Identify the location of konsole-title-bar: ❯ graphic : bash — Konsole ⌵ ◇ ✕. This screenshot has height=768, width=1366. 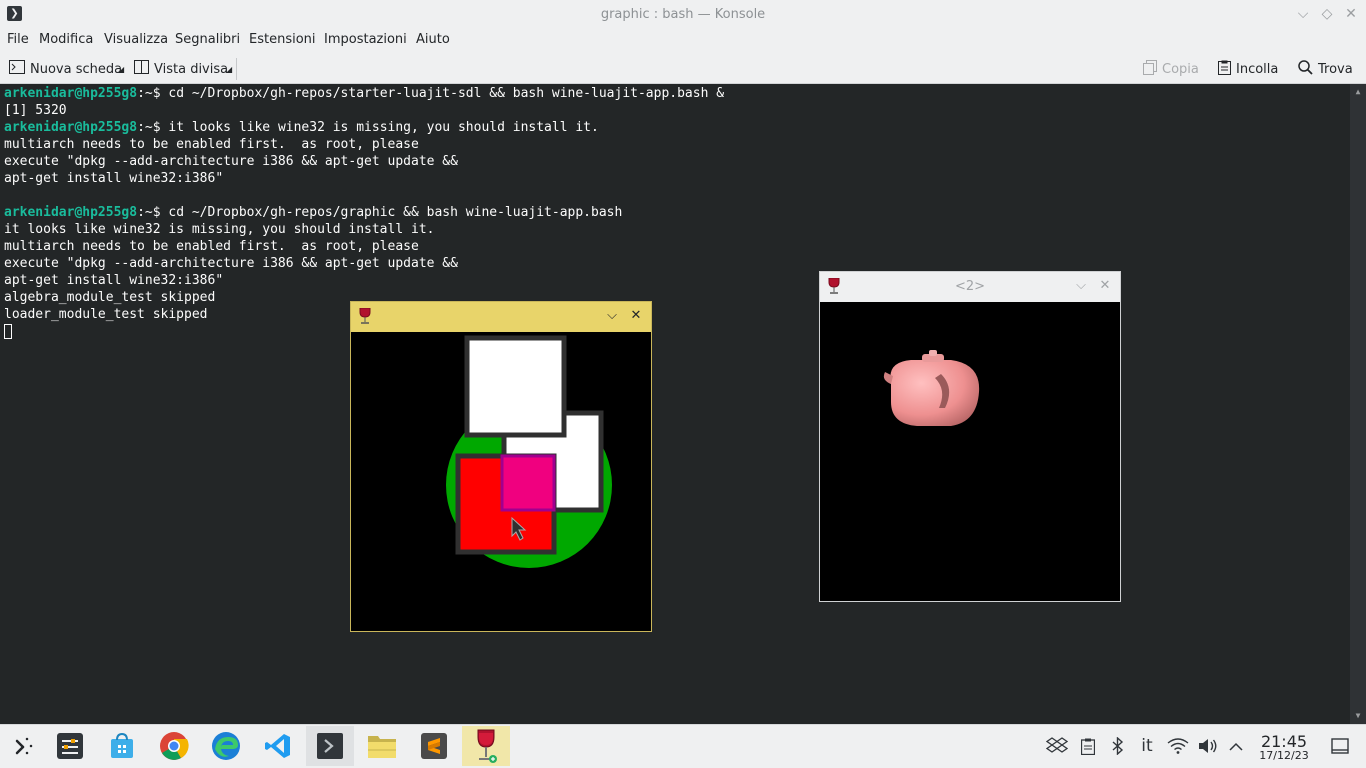
(683, 14).